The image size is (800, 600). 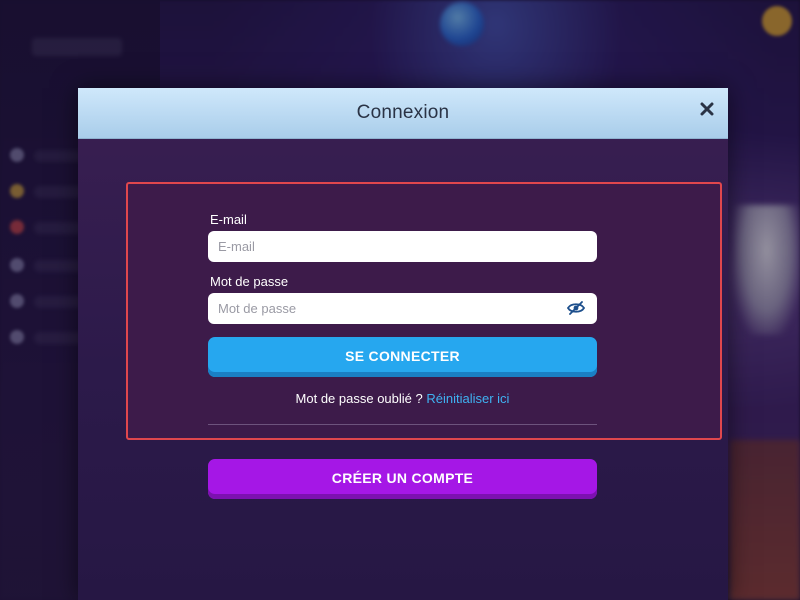 I want to click on divider, so click(x=402, y=424).